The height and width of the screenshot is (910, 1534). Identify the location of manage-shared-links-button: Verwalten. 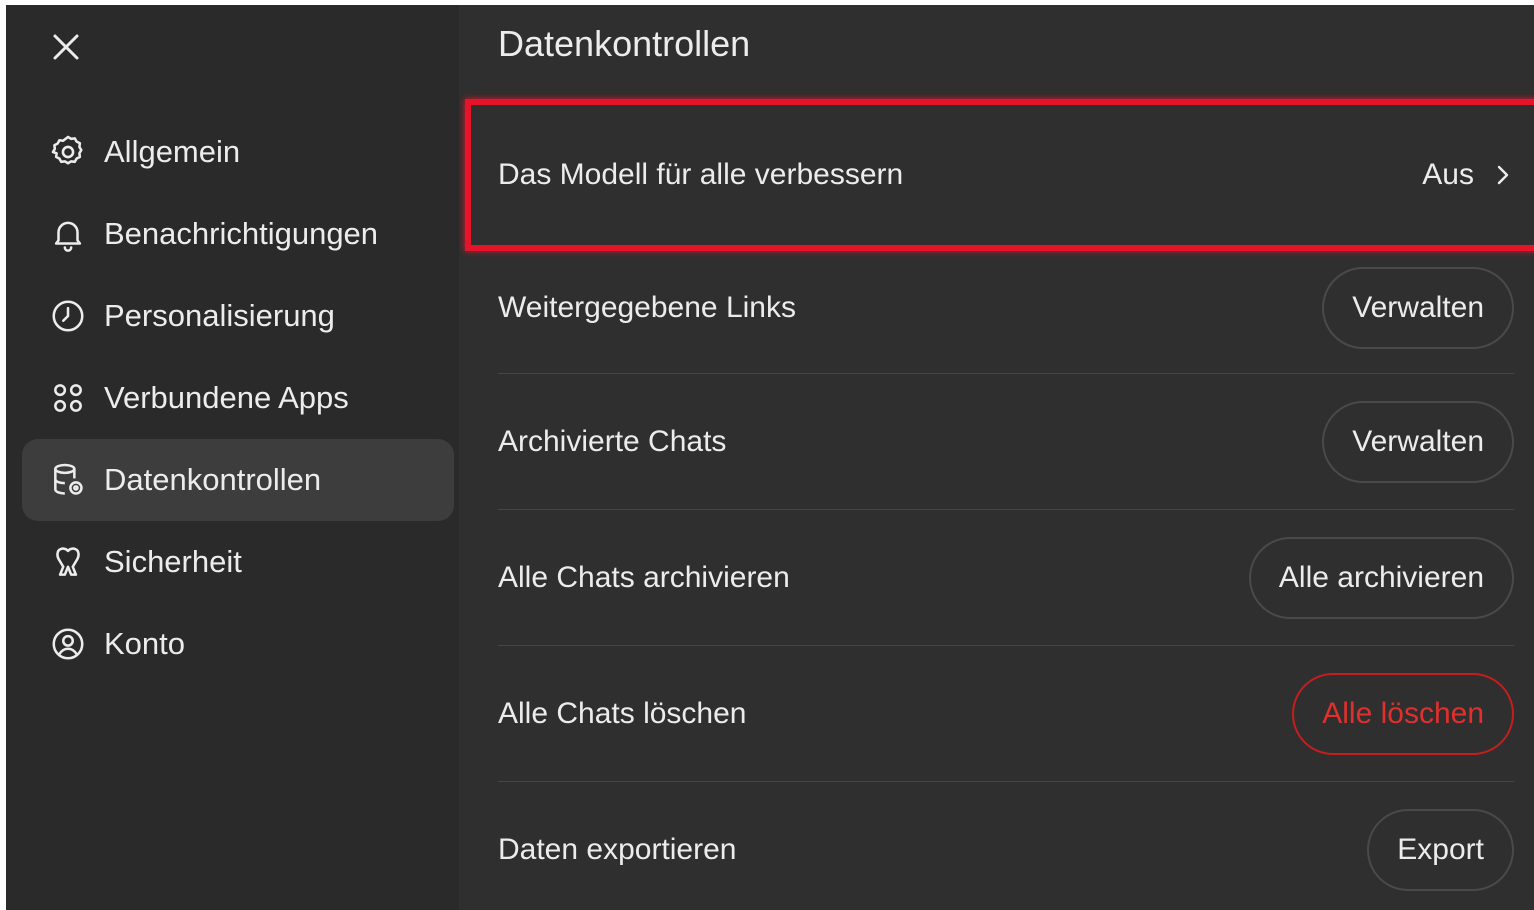
(1418, 308).